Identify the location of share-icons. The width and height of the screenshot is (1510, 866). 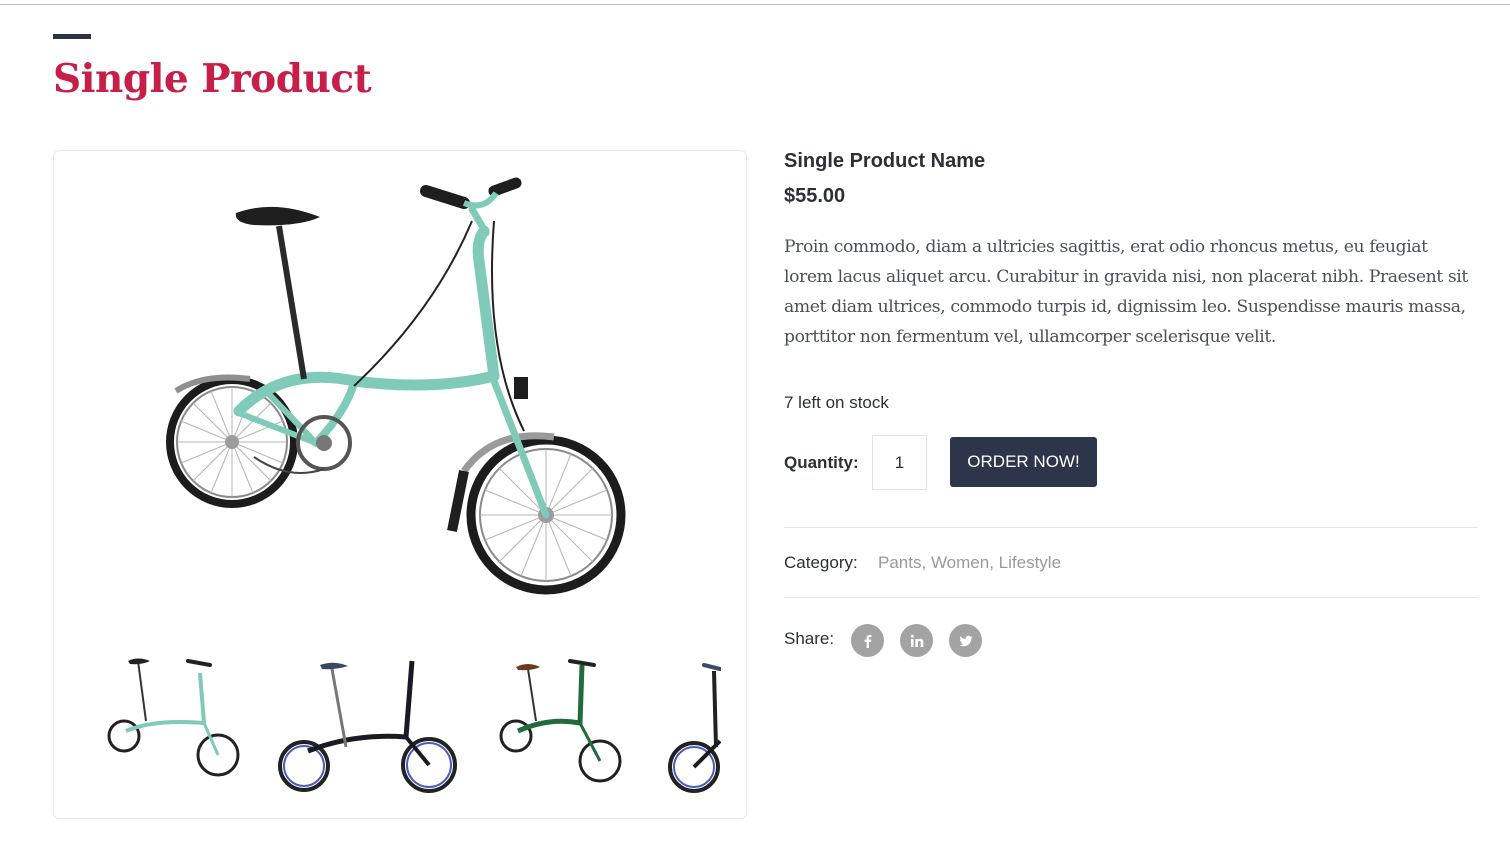
(916, 640).